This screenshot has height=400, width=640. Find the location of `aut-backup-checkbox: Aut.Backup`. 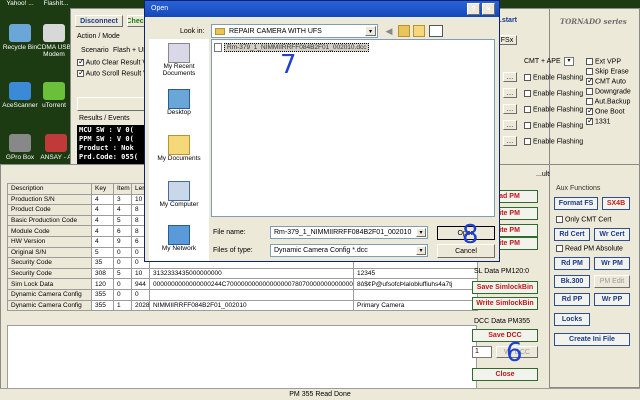

aut-backup-checkbox: Aut.Backup is located at coordinates (608, 101).